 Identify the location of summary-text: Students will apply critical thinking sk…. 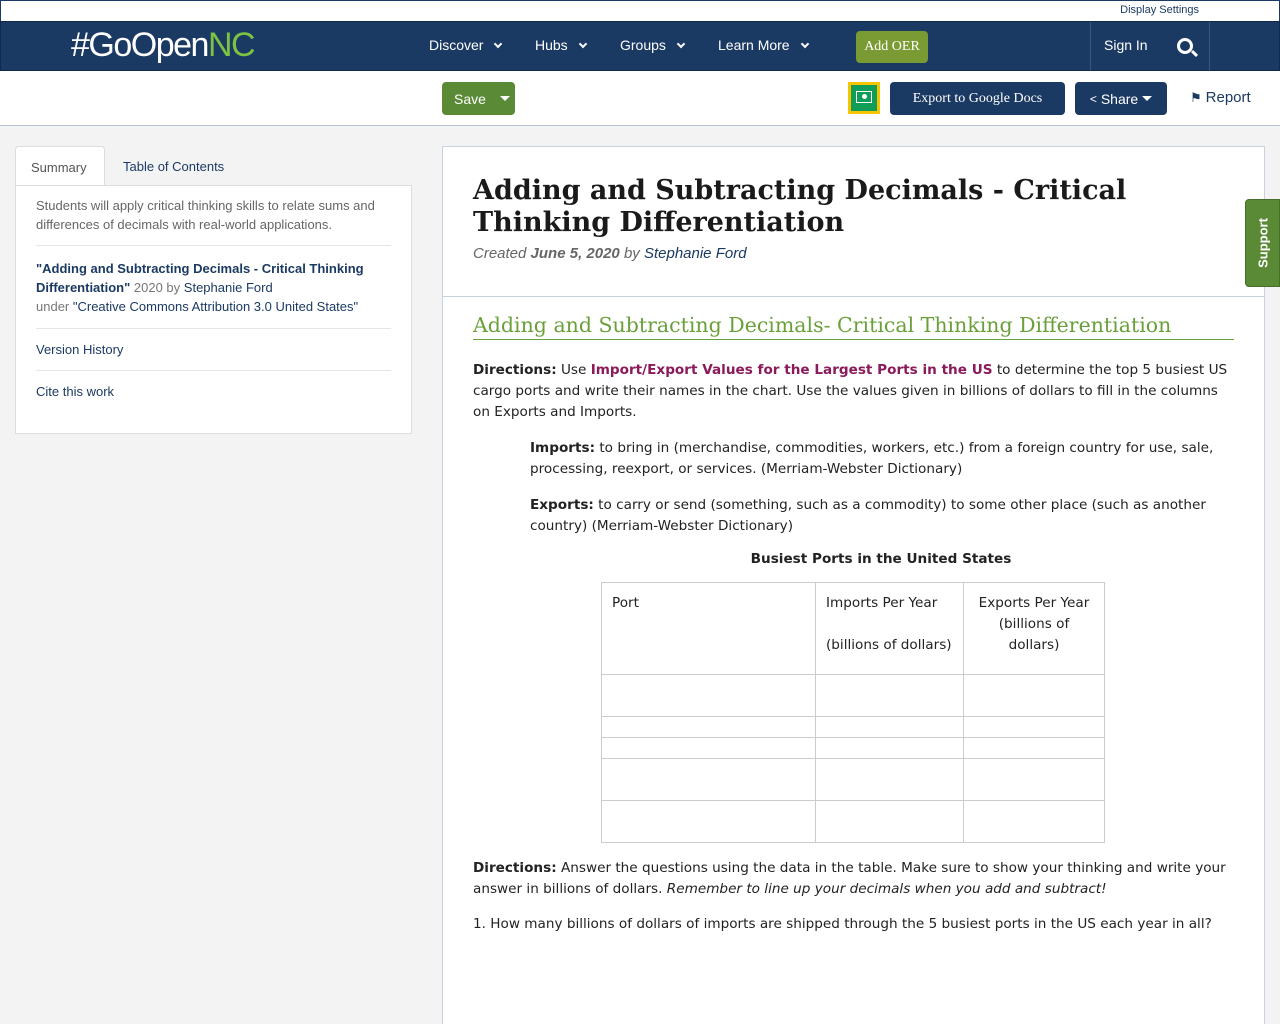
(213, 221).